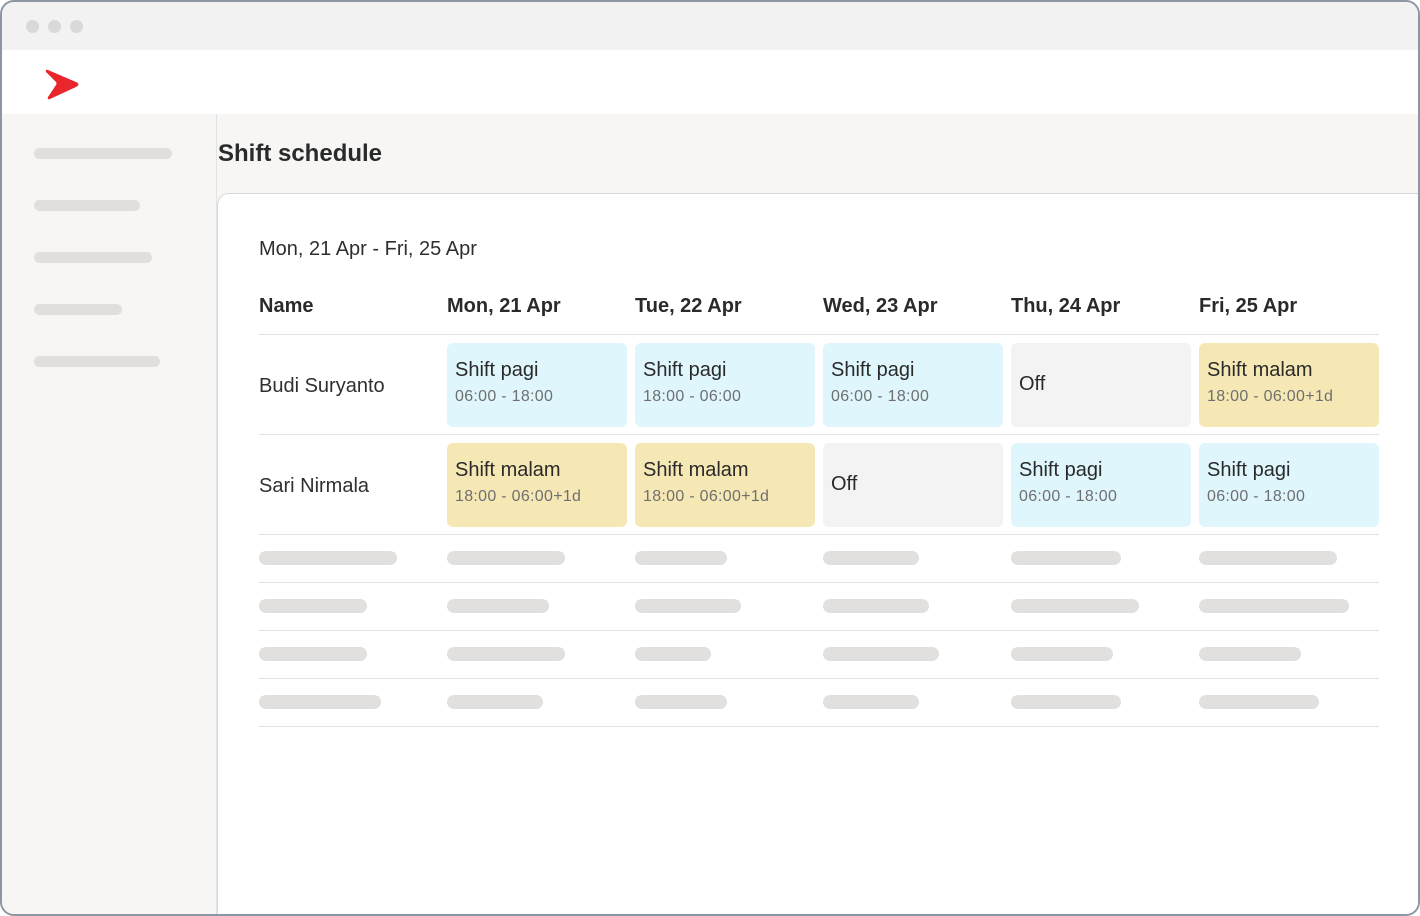  What do you see at coordinates (32, 26) in the screenshot?
I see `window-close-dot` at bounding box center [32, 26].